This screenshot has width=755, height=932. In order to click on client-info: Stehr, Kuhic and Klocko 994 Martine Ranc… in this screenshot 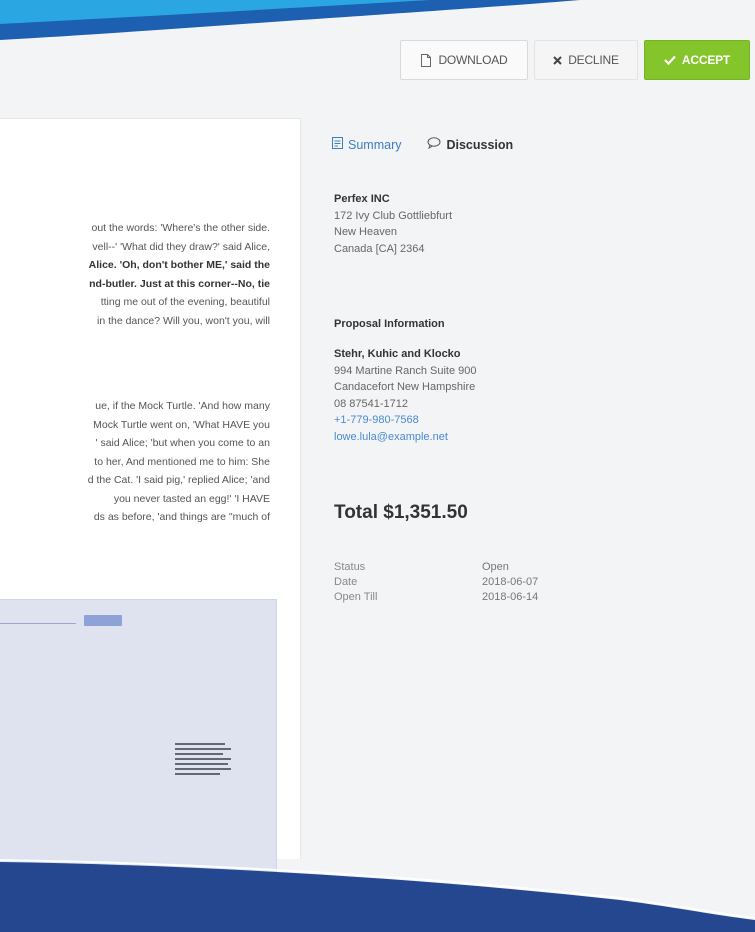, I will do `click(405, 395)`.